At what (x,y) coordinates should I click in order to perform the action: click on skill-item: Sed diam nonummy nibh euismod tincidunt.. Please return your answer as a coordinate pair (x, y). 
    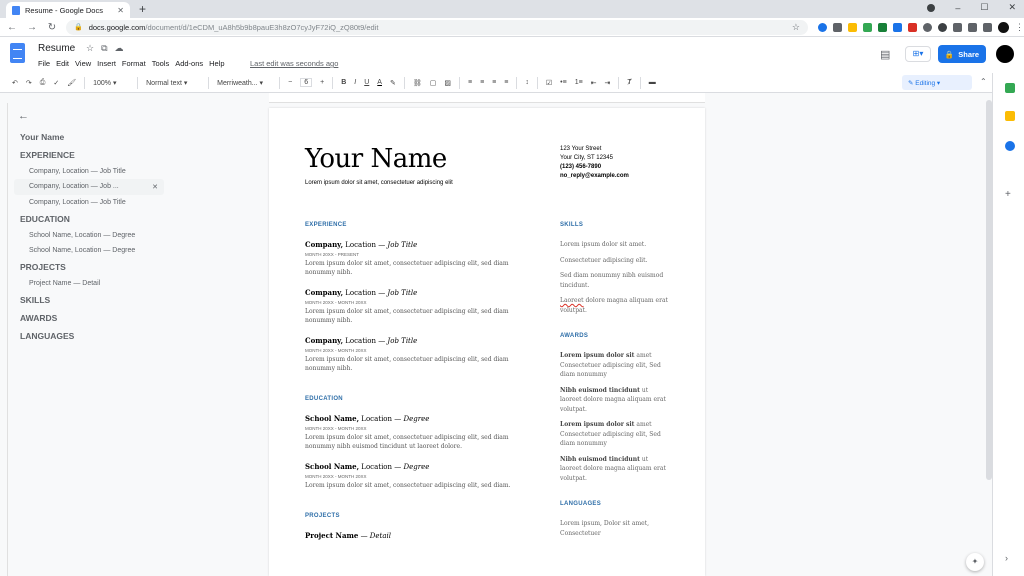
    Looking at the image, I should click on (615, 280).